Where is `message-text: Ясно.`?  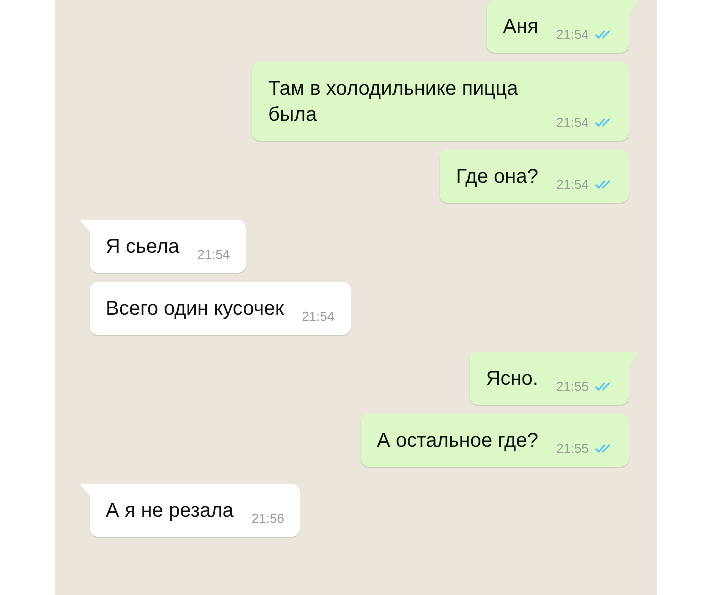 message-text: Ясно. is located at coordinates (512, 379).